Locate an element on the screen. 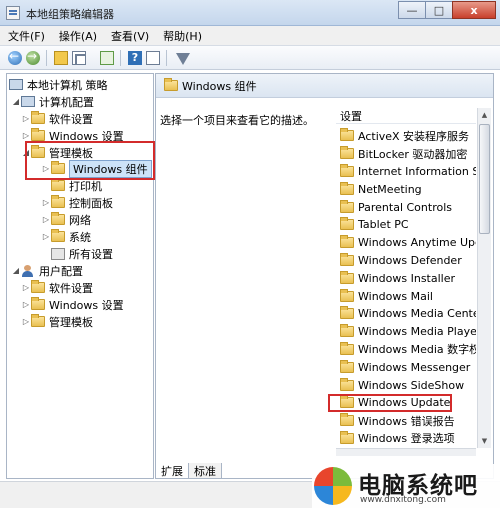  scroll-up-arrow-icon: ▲ is located at coordinates (484, 115).